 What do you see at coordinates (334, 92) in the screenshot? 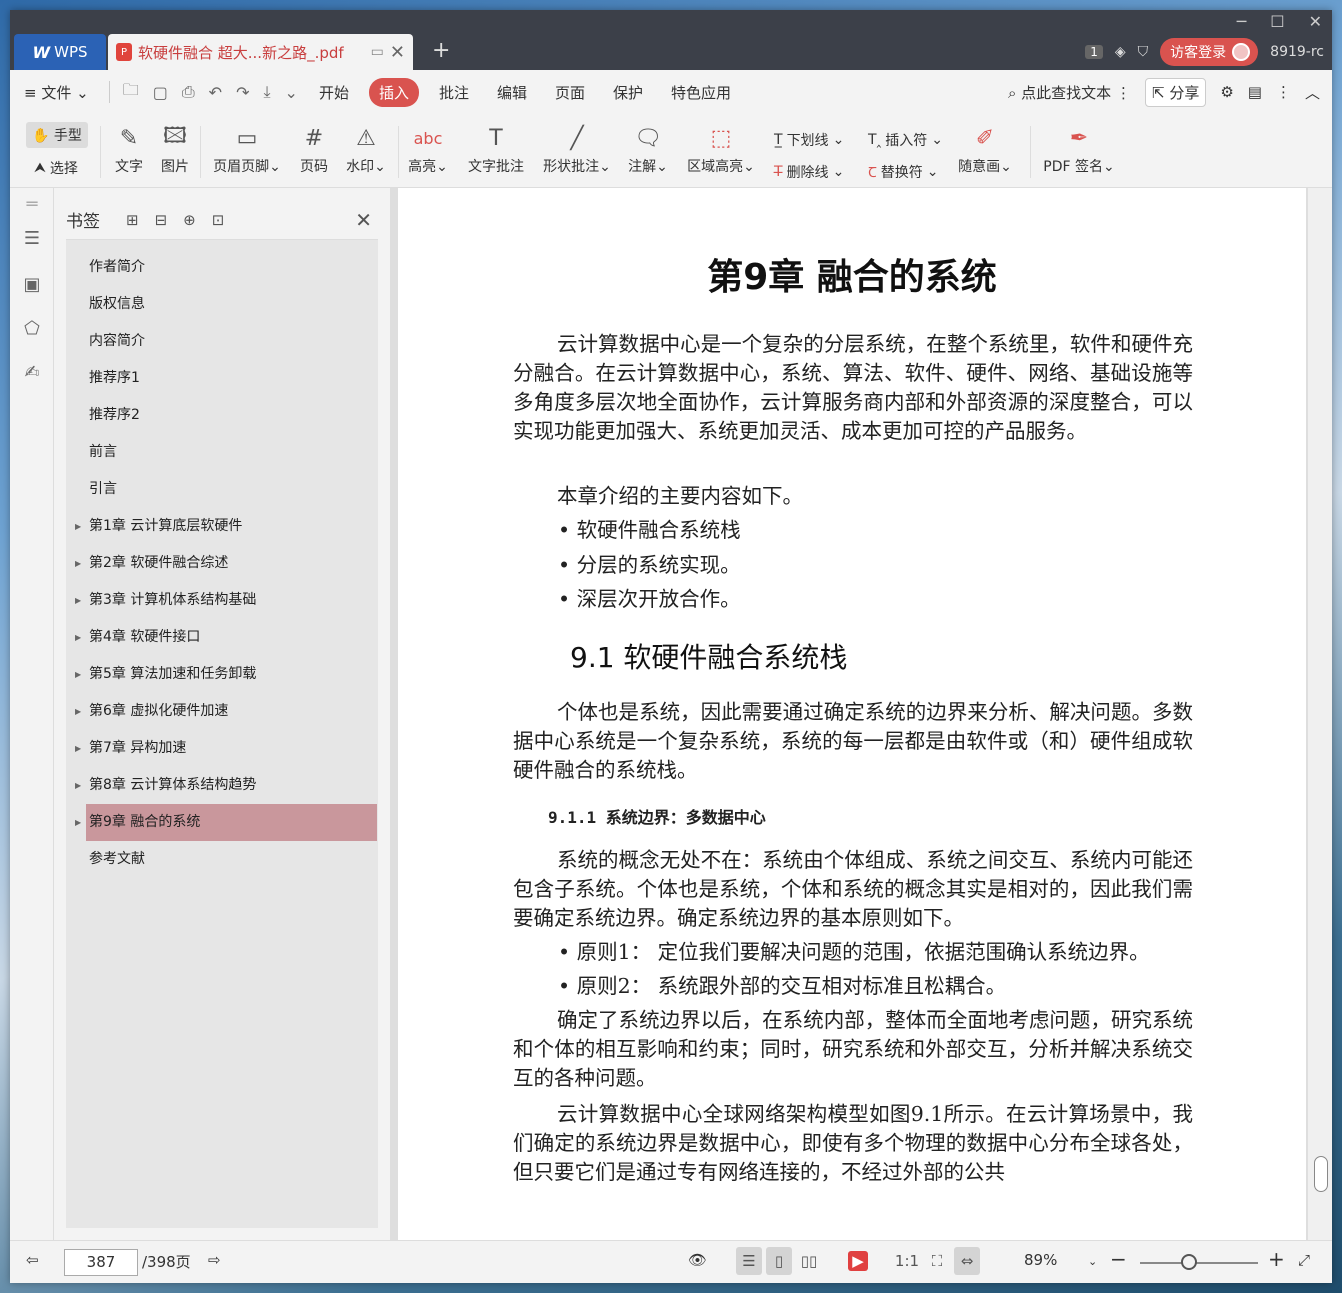
I see `tab-start: 开始` at bounding box center [334, 92].